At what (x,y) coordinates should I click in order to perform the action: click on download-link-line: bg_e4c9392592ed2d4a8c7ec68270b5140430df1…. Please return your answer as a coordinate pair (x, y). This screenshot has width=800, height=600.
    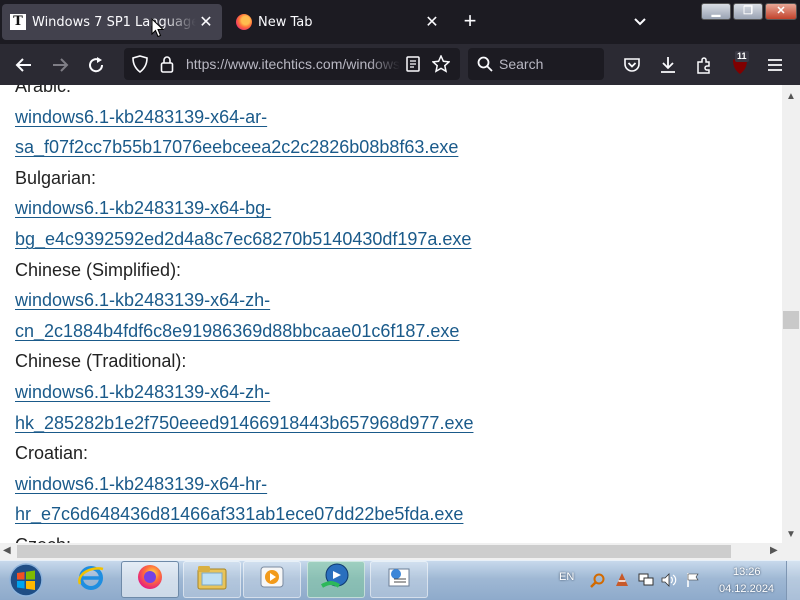
    Looking at the image, I should click on (395, 239).